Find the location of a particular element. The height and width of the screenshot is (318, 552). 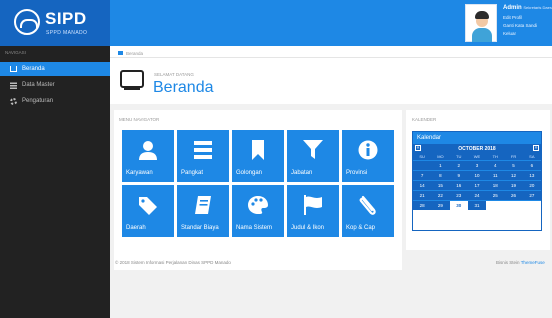

breadcrumb-item: Beranda is located at coordinates (134, 53).